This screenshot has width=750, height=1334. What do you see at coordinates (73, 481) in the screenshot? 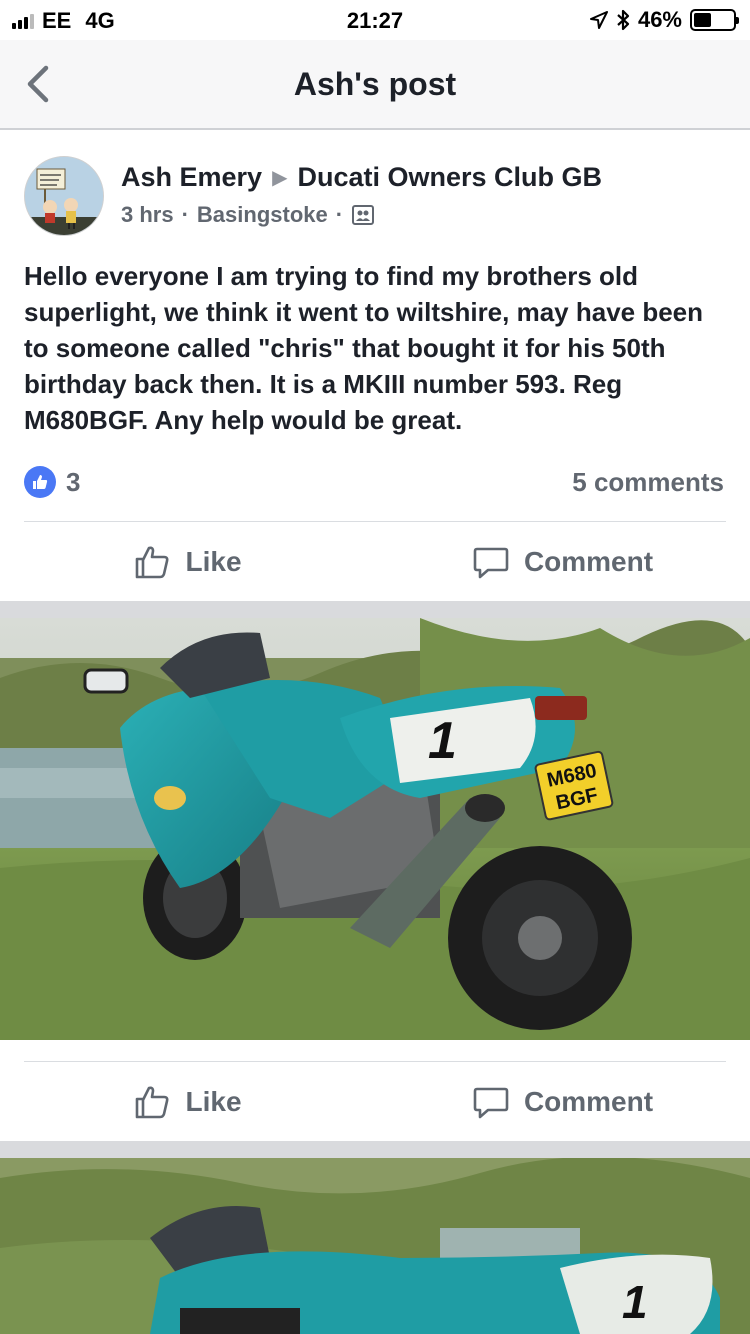
I see `like-count: 3` at bounding box center [73, 481].